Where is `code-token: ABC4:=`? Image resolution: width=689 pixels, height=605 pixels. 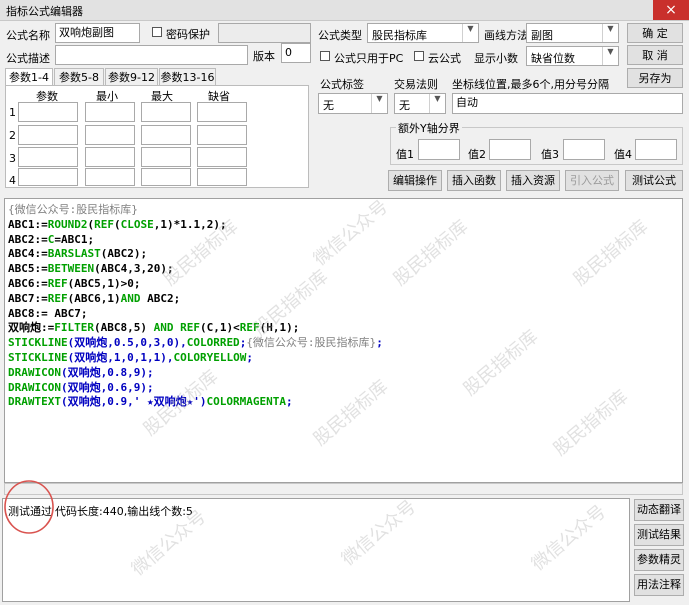 code-token: ABC4:= is located at coordinates (28, 254).